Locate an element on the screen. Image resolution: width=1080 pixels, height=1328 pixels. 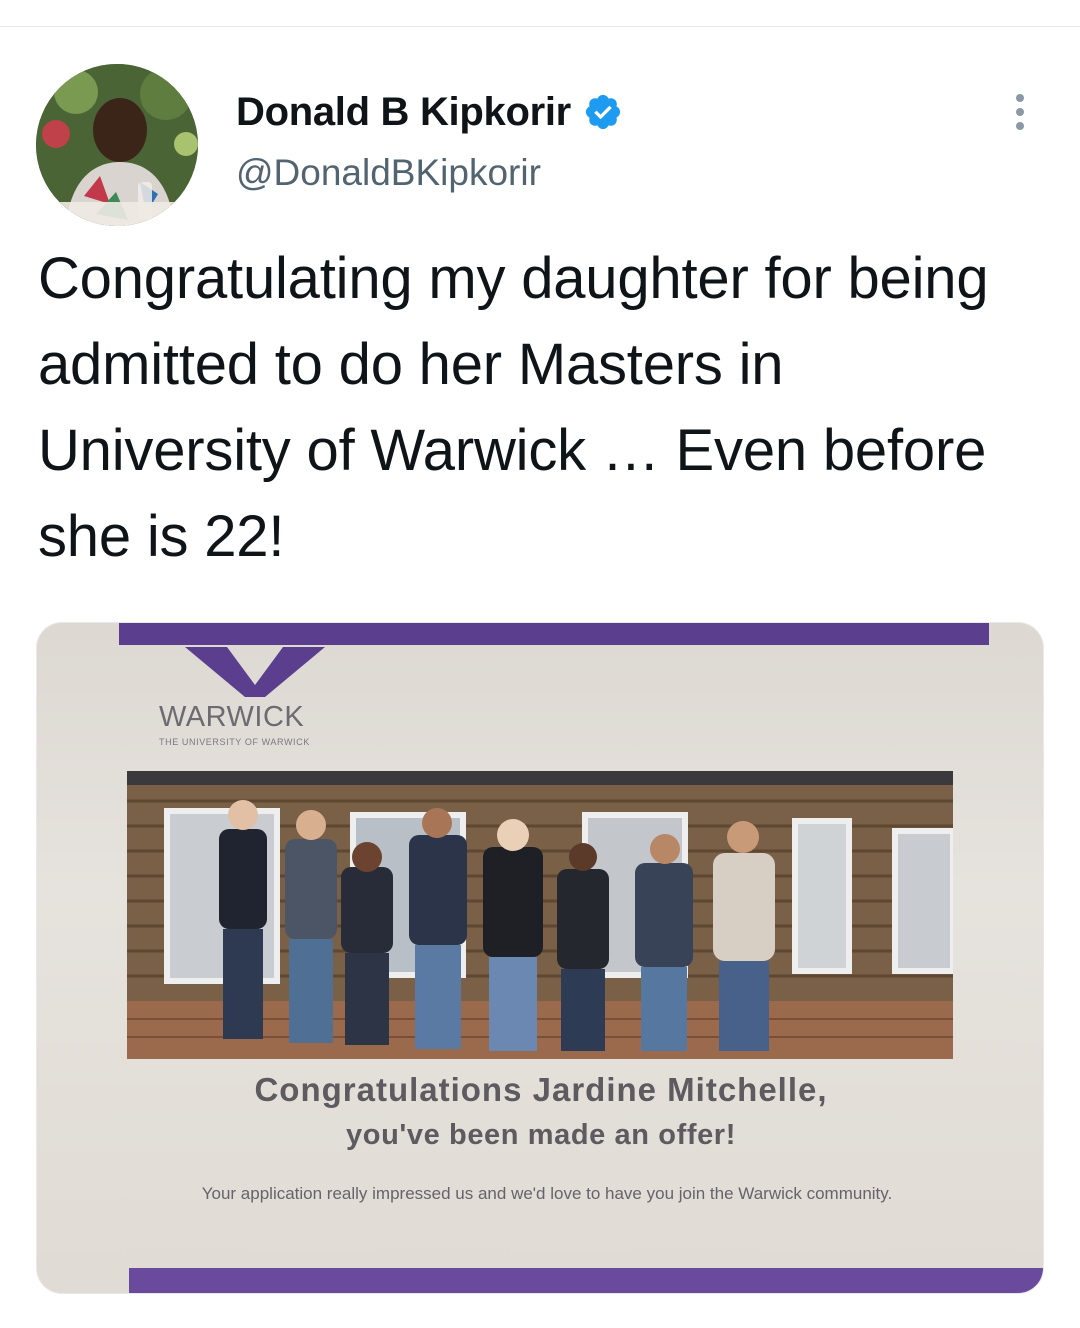
more-options-button is located at coordinates (1020, 112).